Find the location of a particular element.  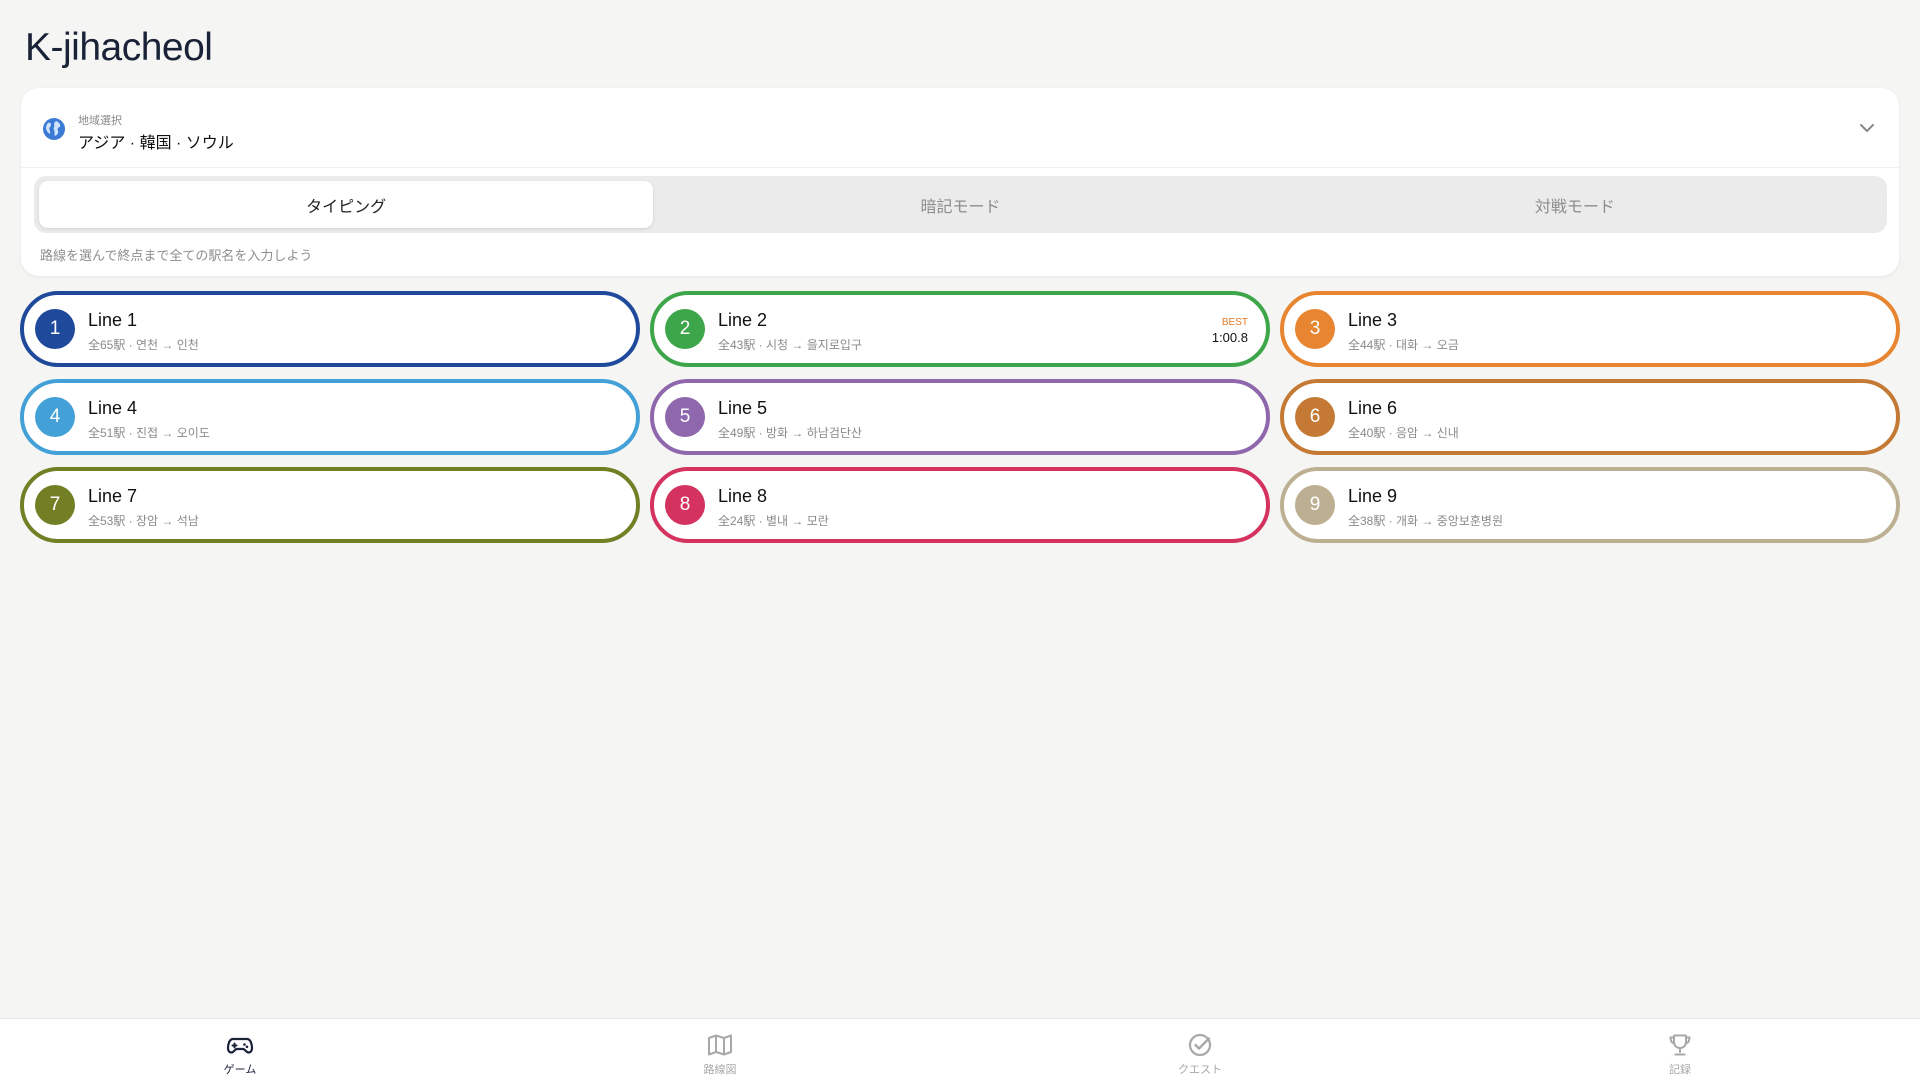

line-name: Line 9 is located at coordinates (1373, 496).